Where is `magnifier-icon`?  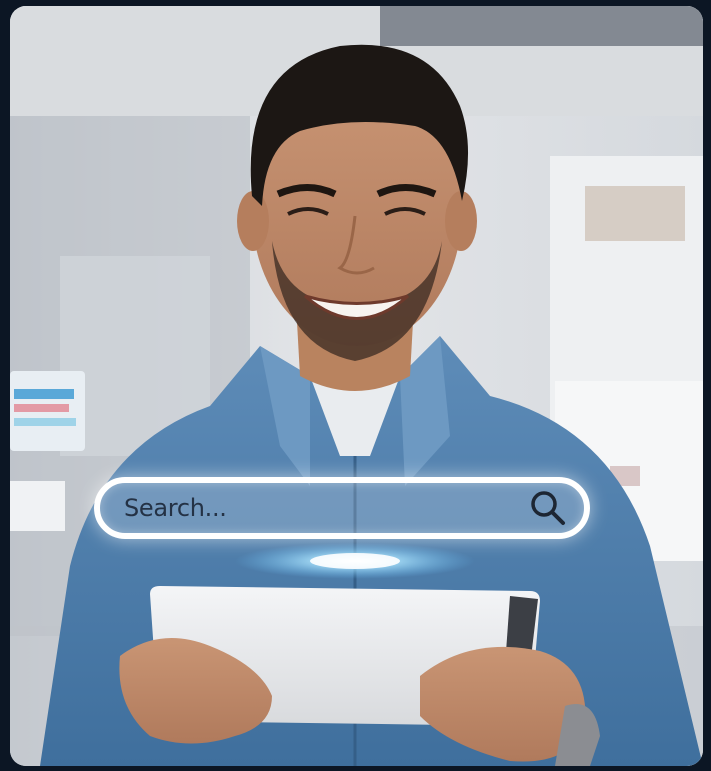
magnifier-icon is located at coordinates (548, 508).